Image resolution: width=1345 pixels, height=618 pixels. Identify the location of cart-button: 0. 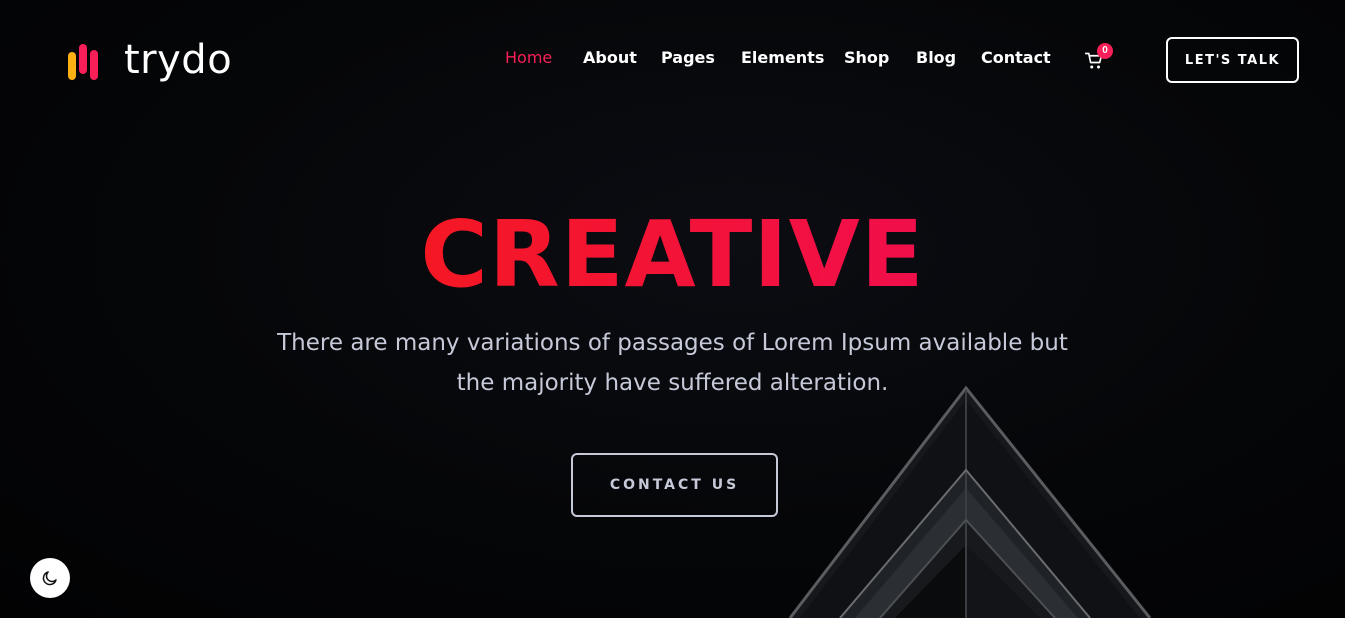
(1100, 58).